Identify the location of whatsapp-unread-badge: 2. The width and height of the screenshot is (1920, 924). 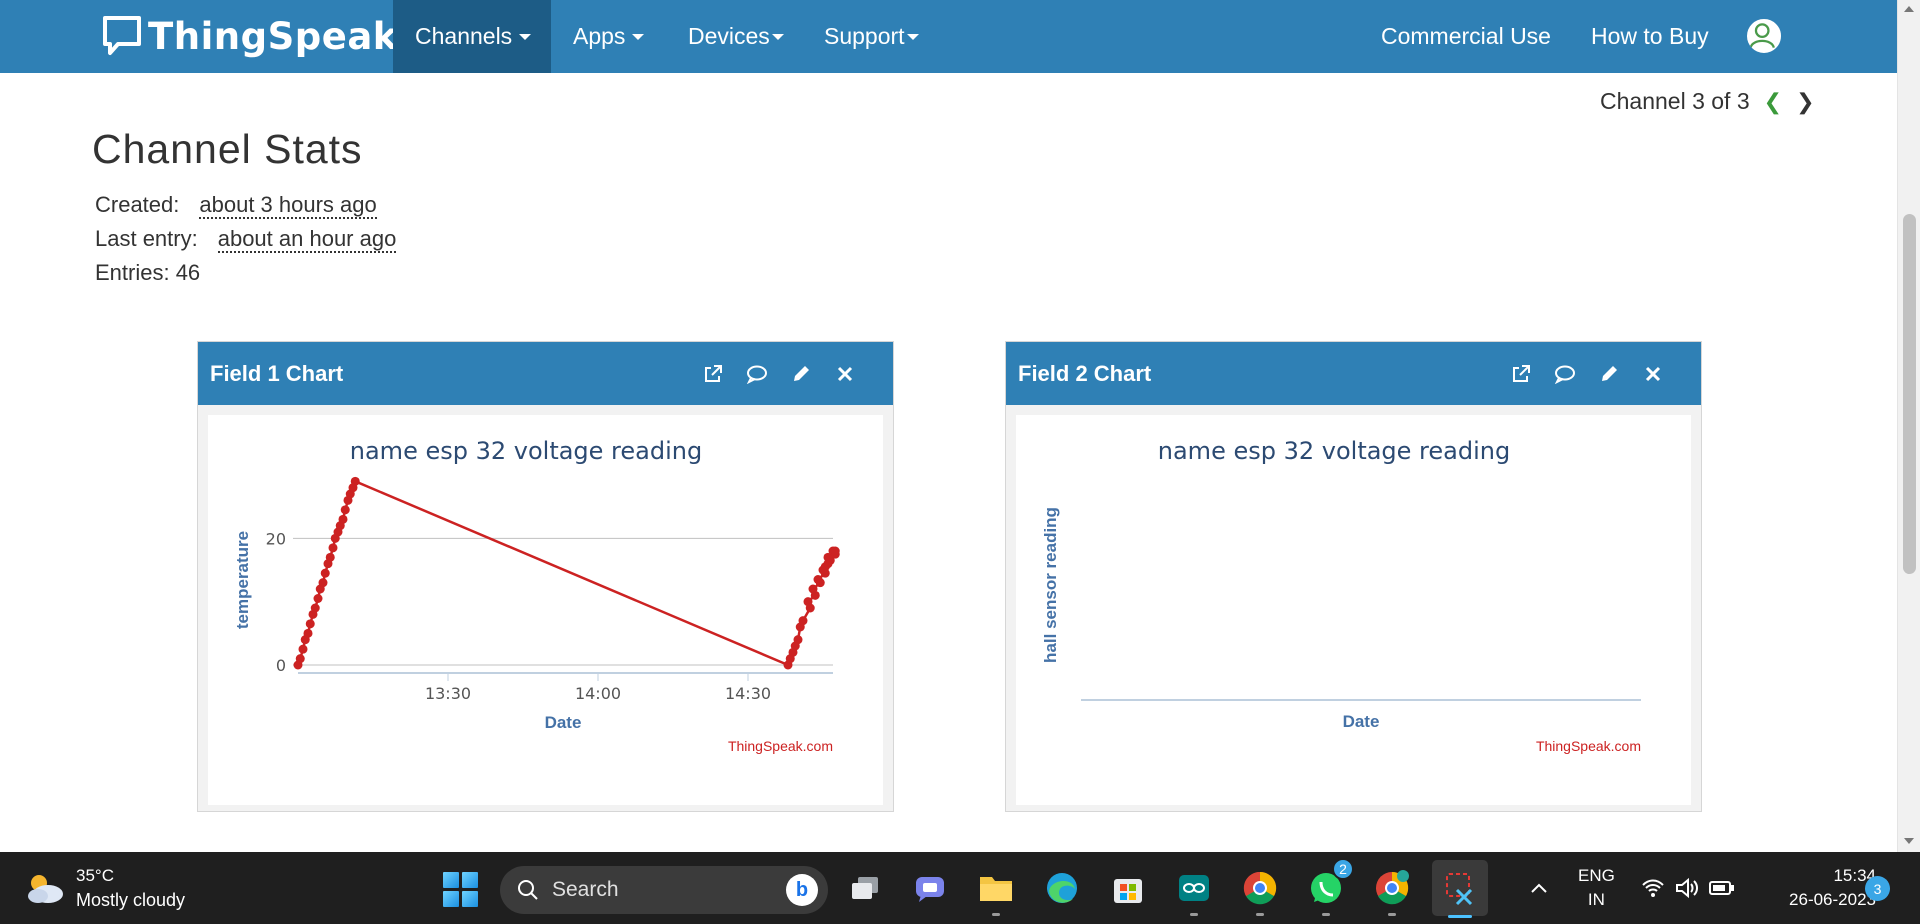
(1343, 869).